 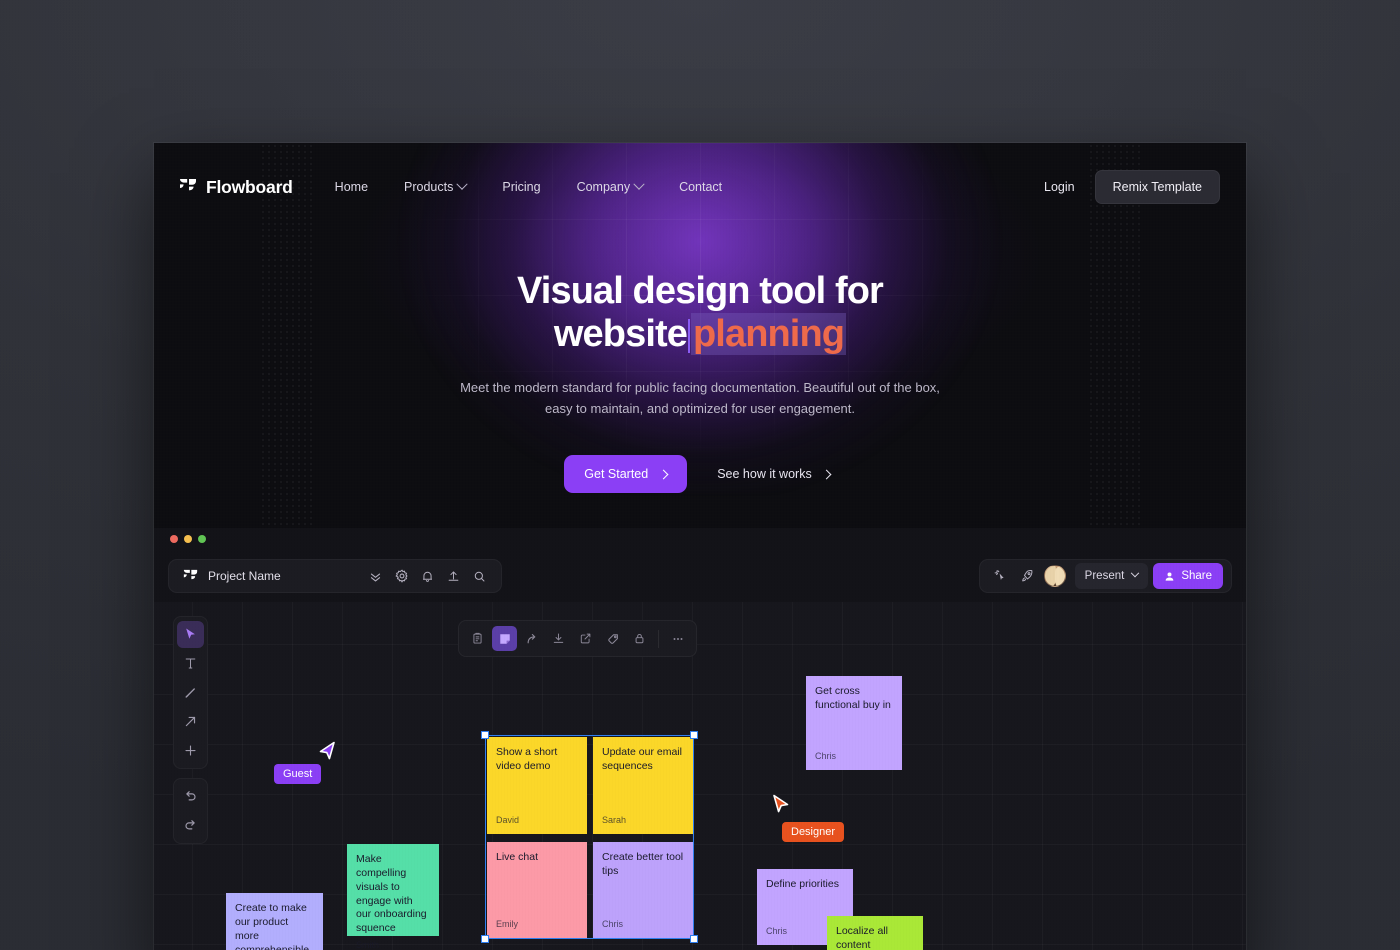 I want to click on redo-arrow-button, so click(x=531, y=638).